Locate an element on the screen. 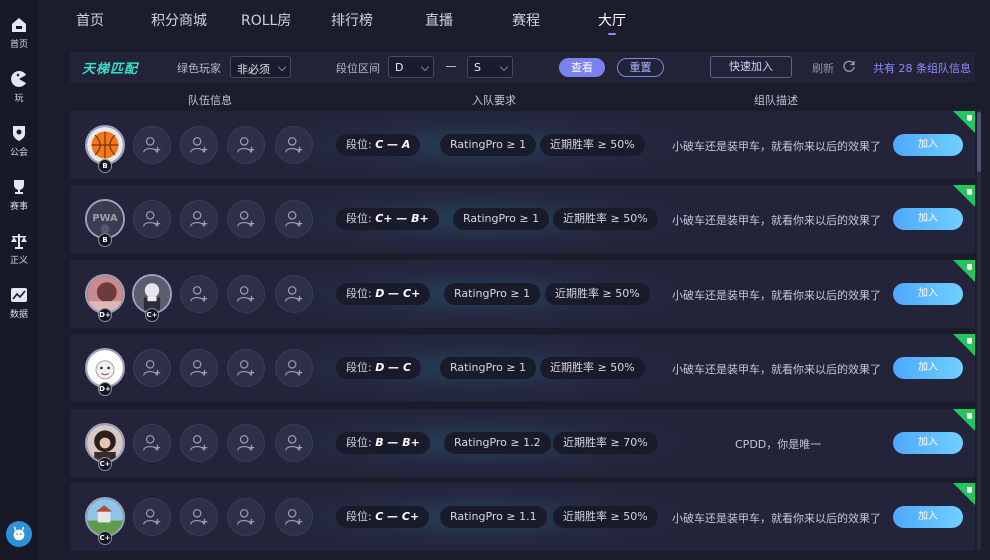  member-rank-badge: B is located at coordinates (105, 166).